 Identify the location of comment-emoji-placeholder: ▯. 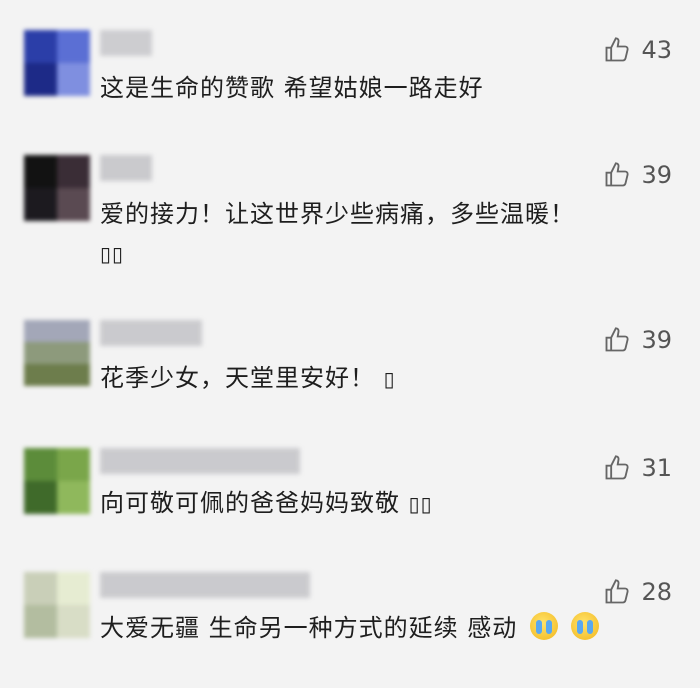
(389, 379).